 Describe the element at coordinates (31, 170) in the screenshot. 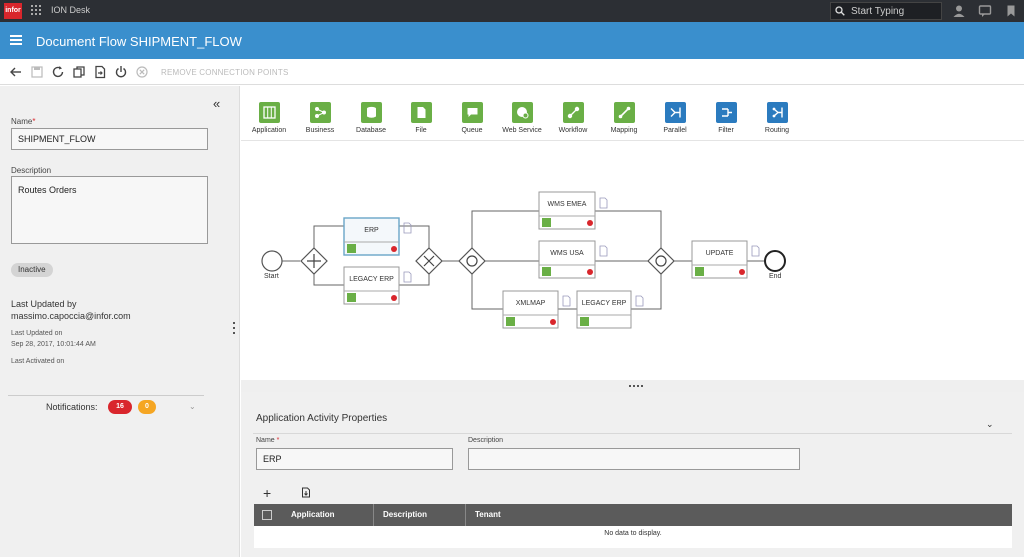

I see `description-label: Description` at that location.